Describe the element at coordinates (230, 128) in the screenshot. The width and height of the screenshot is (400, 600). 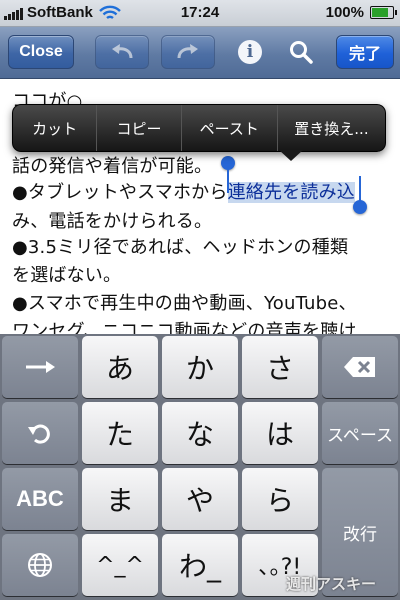
I see `paste-menu-item: ペースト` at that location.